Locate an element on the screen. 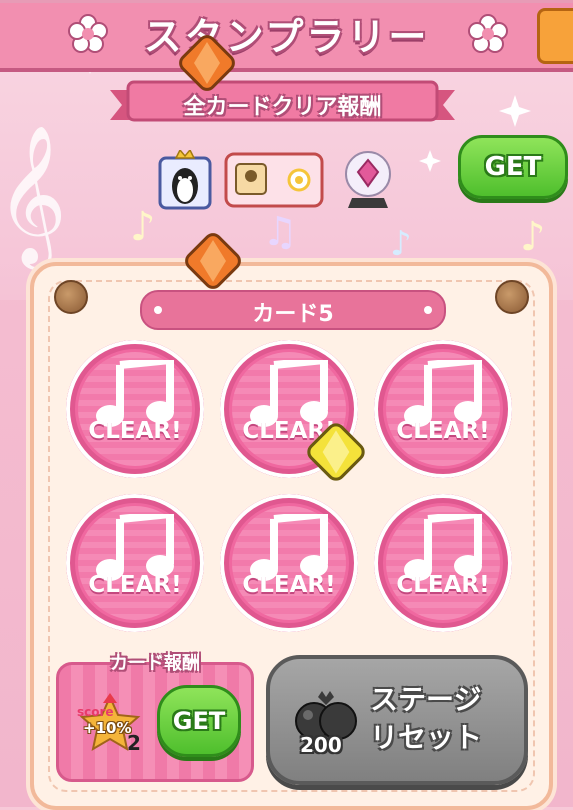 Image resolution: width=573 pixels, height=810 pixels. reset-label-line1: ステージ is located at coordinates (426, 699).